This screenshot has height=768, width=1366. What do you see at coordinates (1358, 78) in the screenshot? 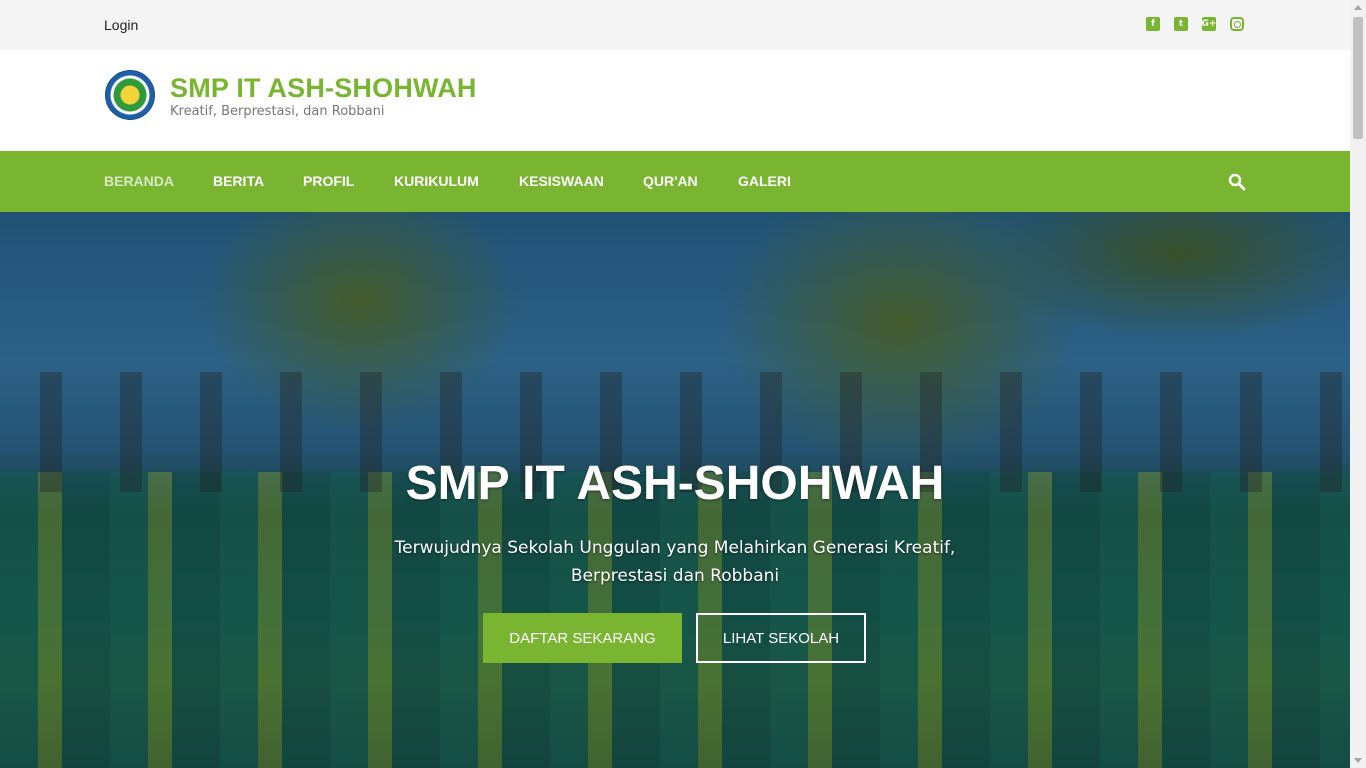
I see `scroll-thumb` at bounding box center [1358, 78].